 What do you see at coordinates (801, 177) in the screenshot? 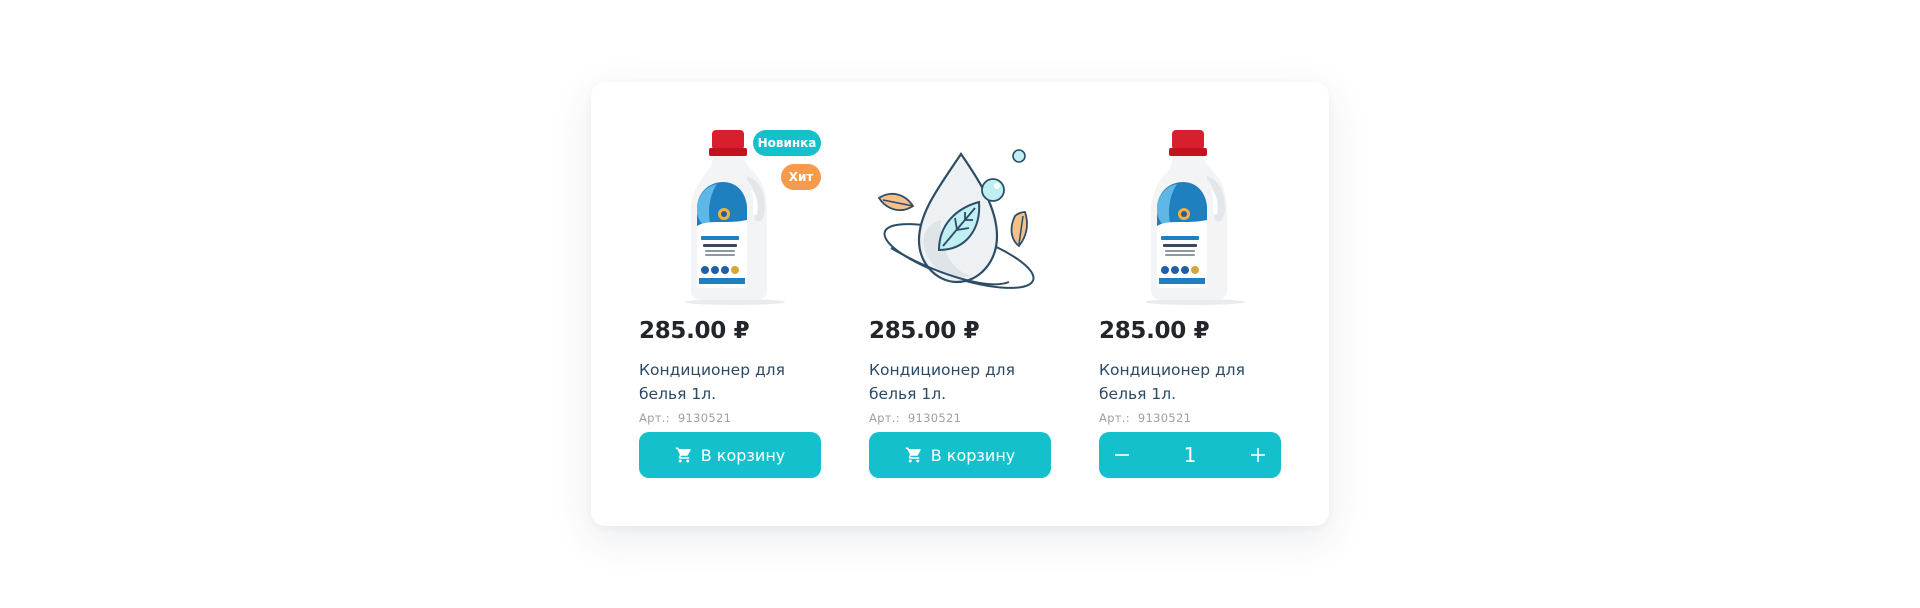
I see `badge-hit: Хит` at bounding box center [801, 177].